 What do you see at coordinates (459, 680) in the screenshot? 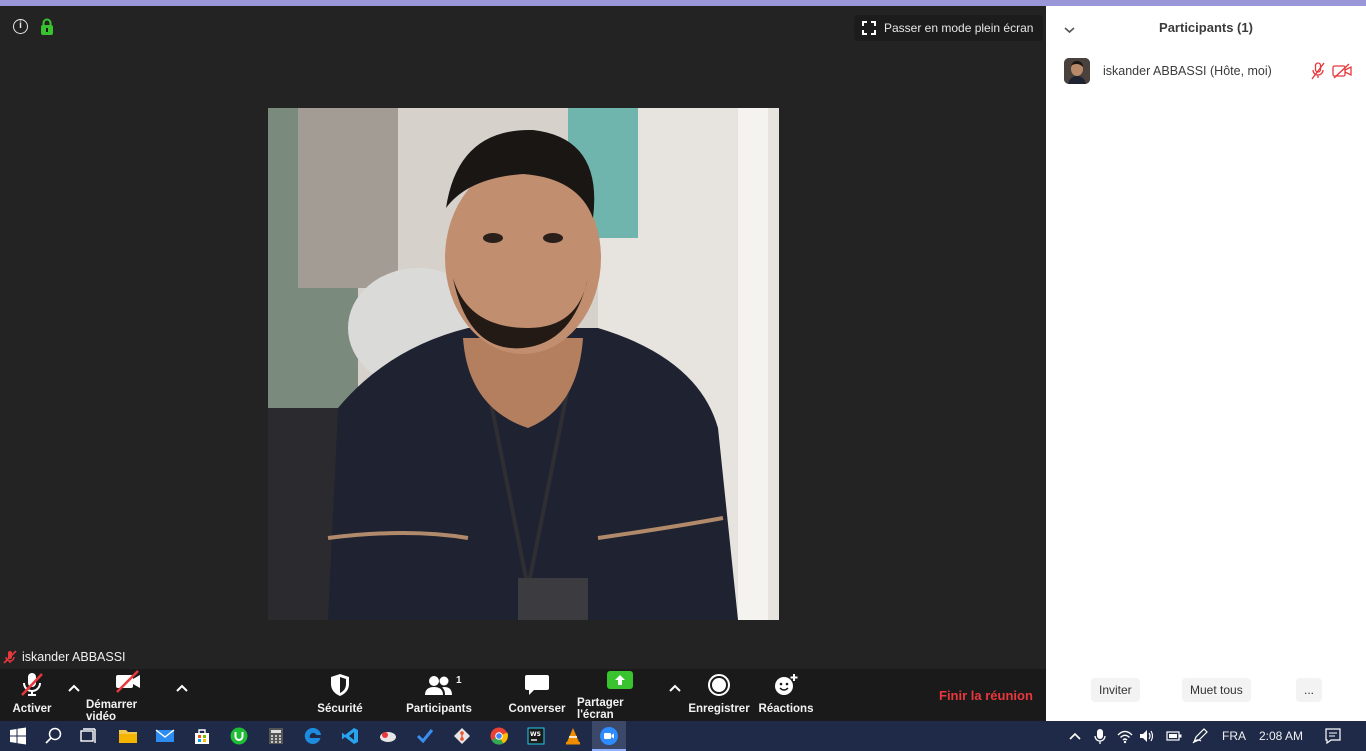
I see `participants-count-badge: 1` at bounding box center [459, 680].